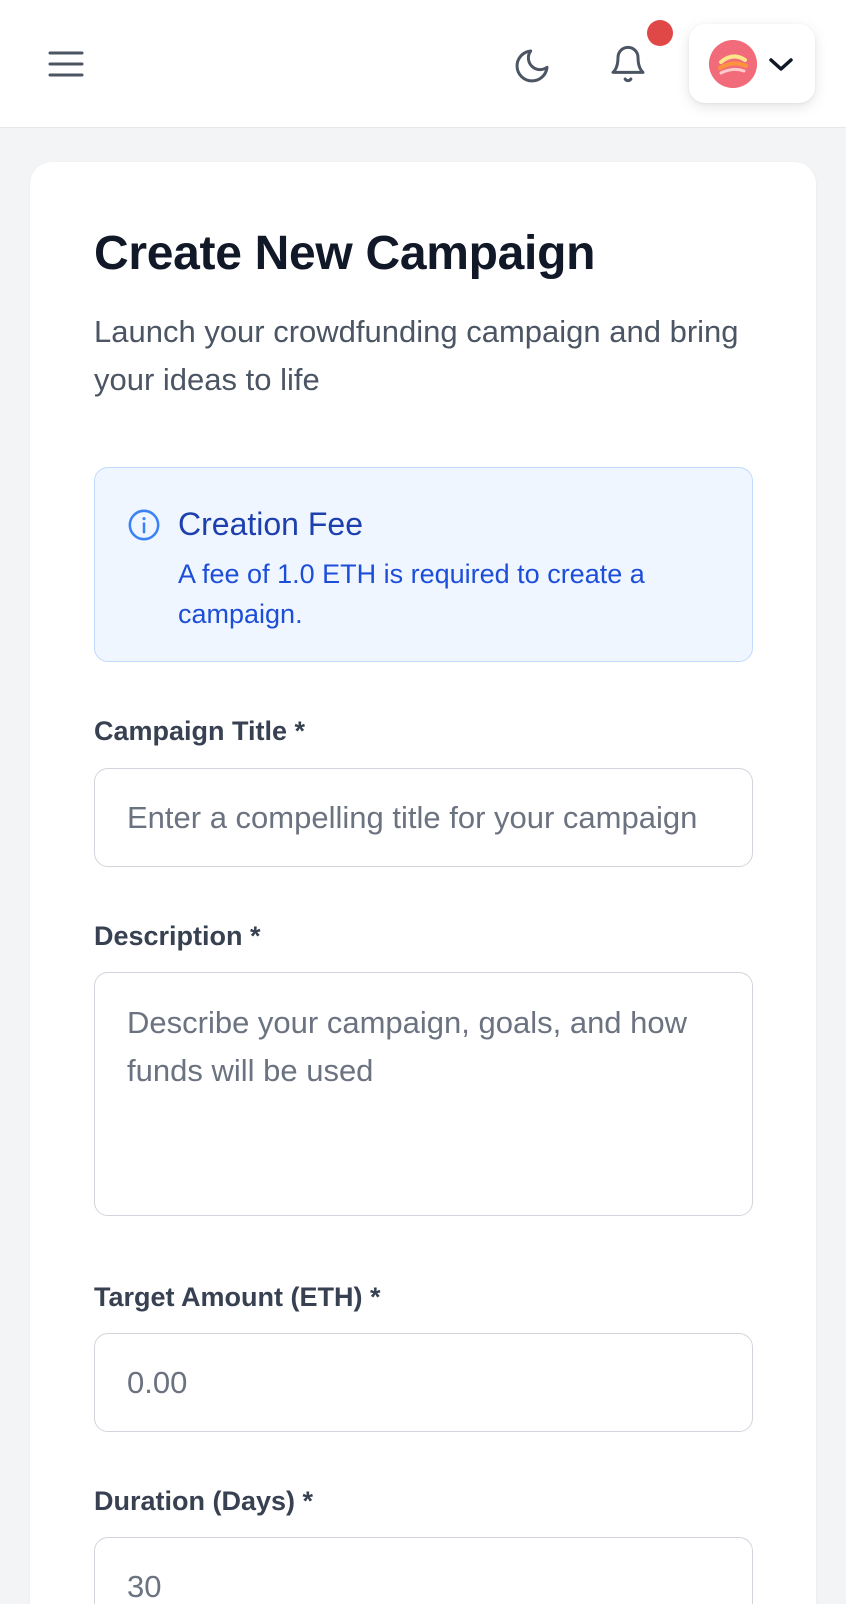 This screenshot has height=1604, width=846. What do you see at coordinates (237, 1297) in the screenshot?
I see `target-amount-label: Target Amount (ETH) *` at bounding box center [237, 1297].